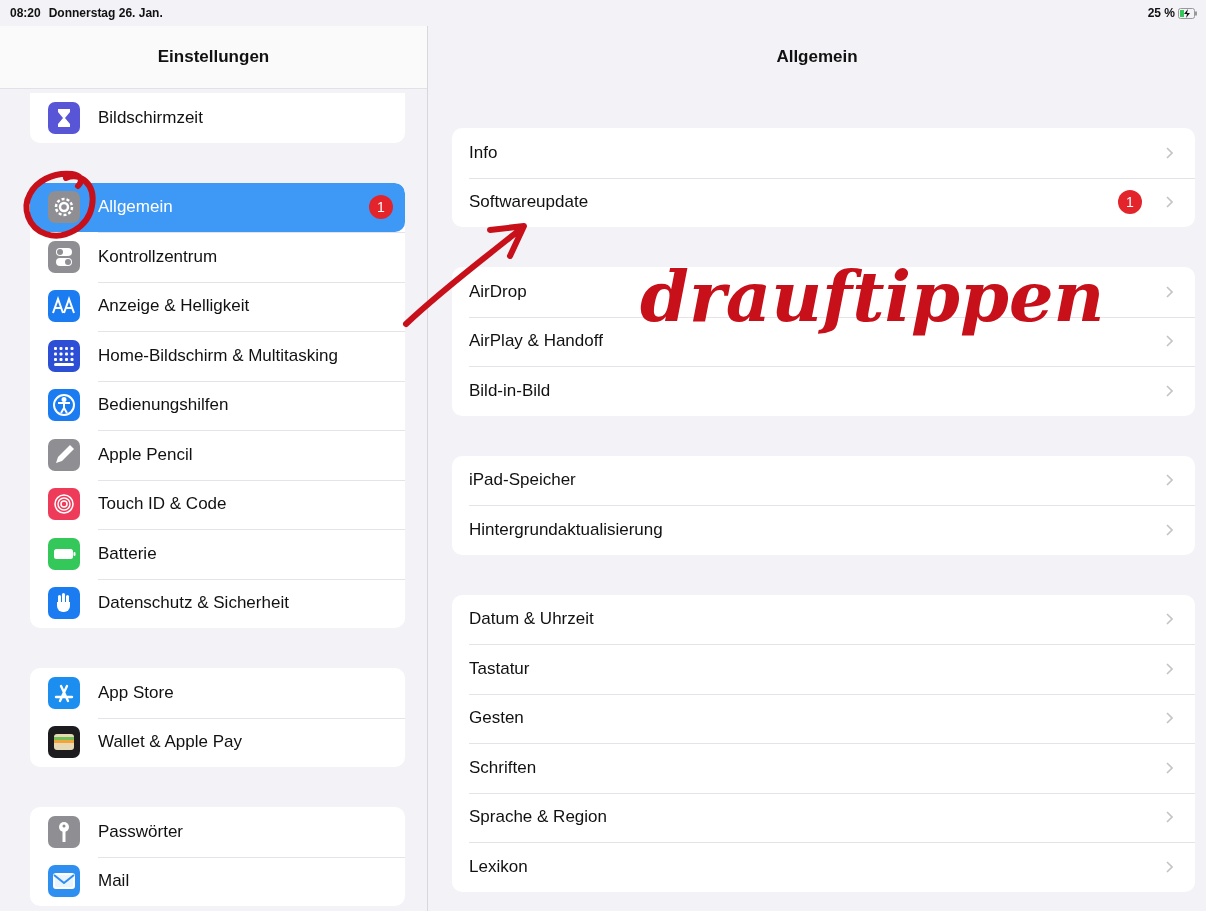 The height and width of the screenshot is (911, 1206). What do you see at coordinates (538, 817) in the screenshot?
I see `settings-item: Sprache & Region` at bounding box center [538, 817].